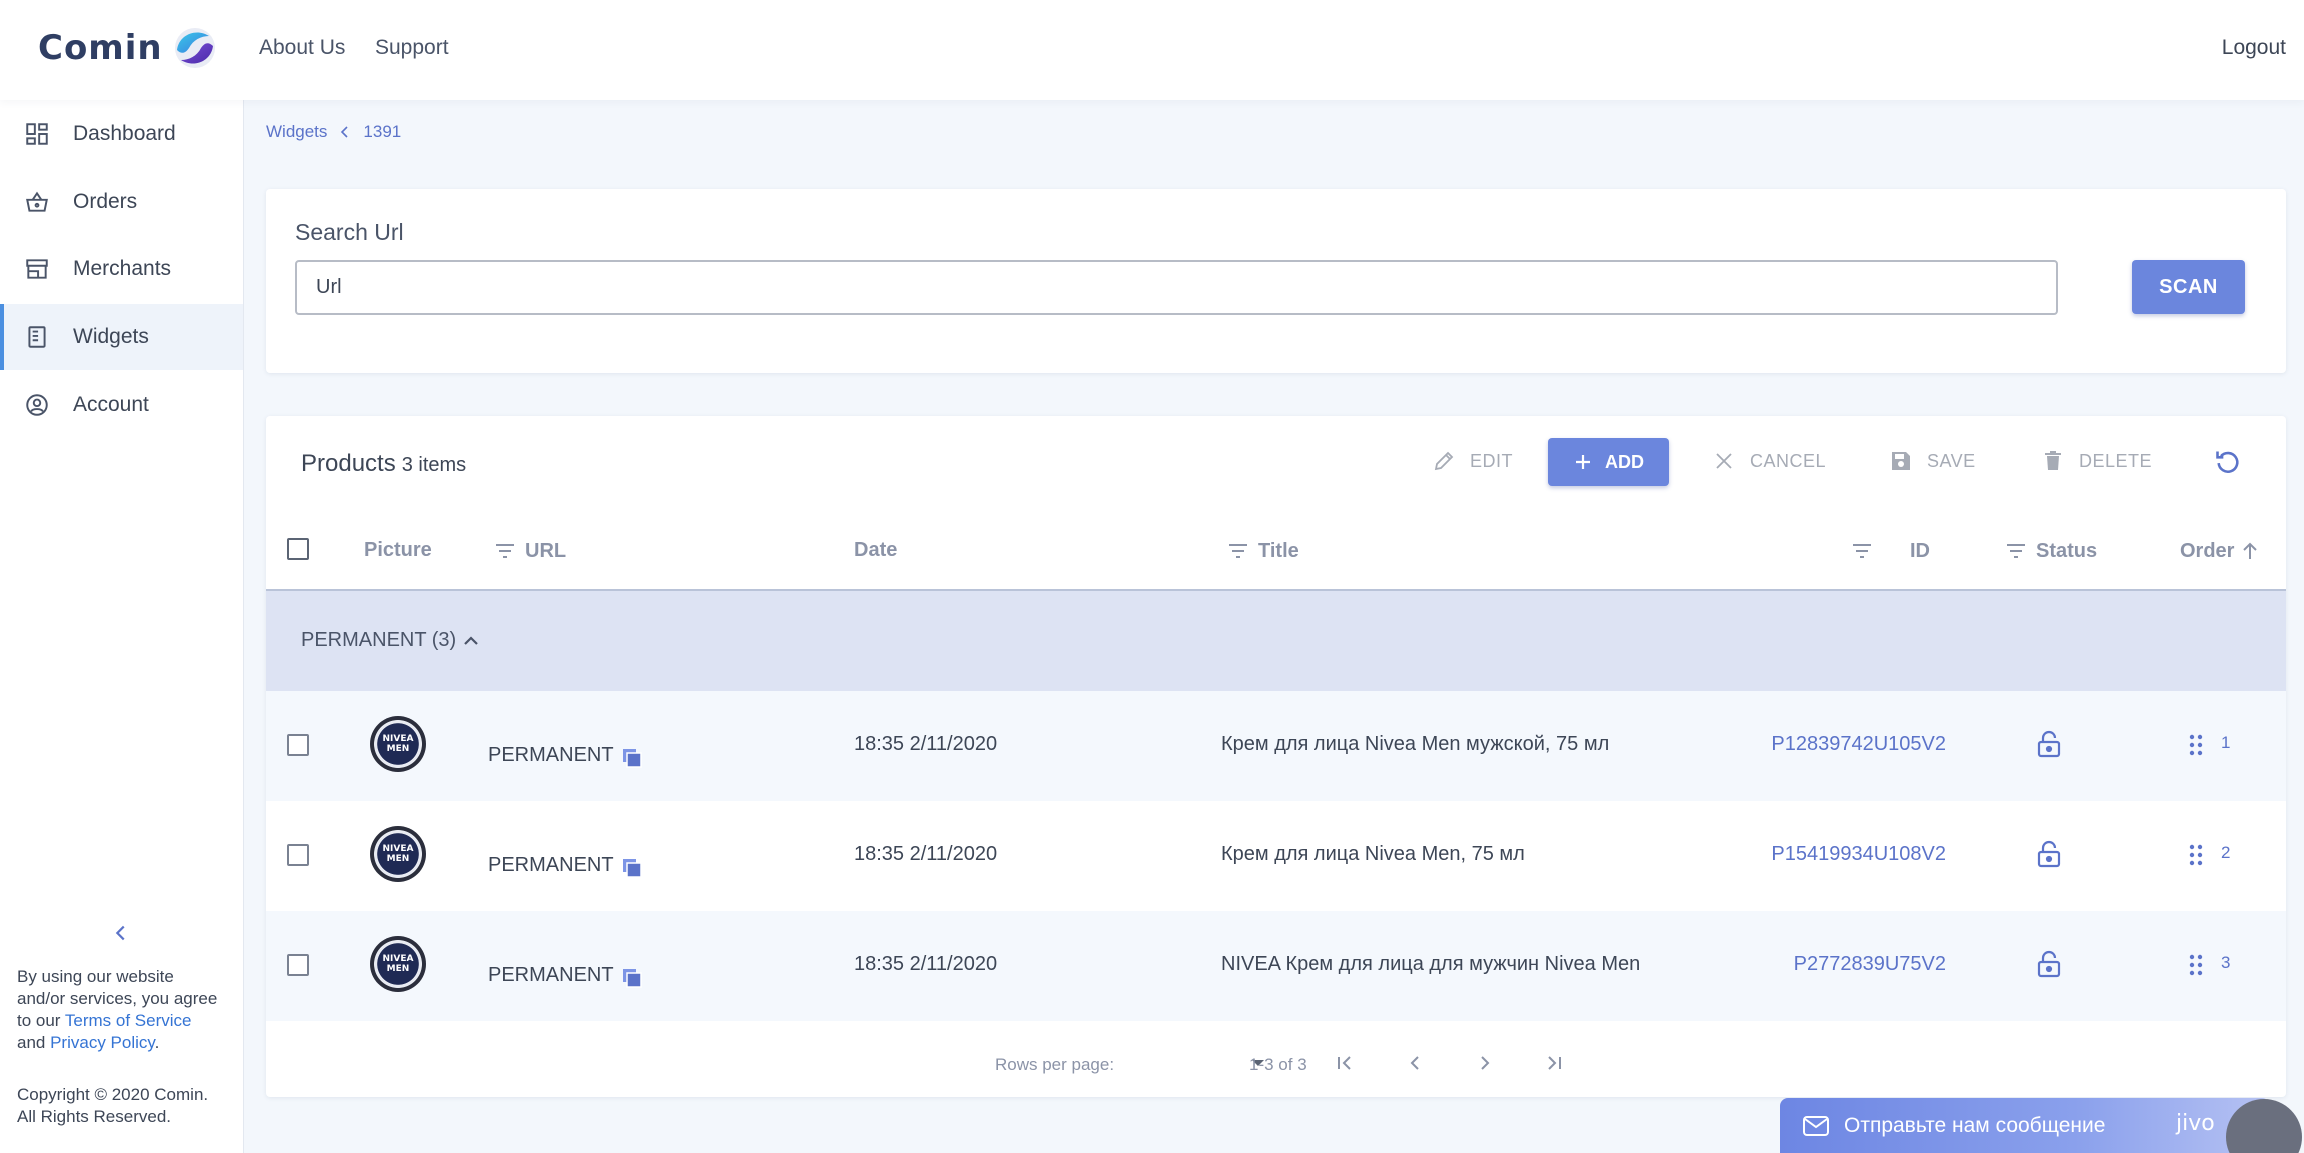  What do you see at coordinates (105, 201) in the screenshot?
I see `sidebar-item-label: Orders` at bounding box center [105, 201].